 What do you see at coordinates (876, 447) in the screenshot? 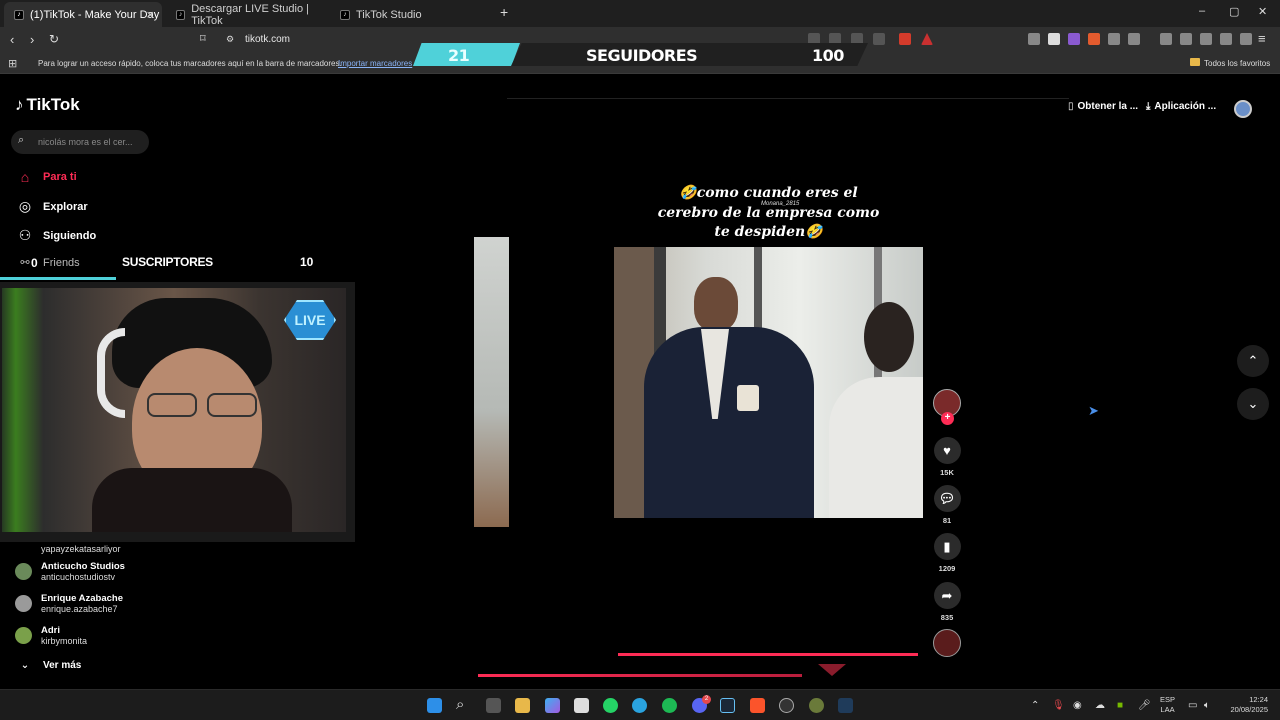
I see `video-second-actor-shirt` at bounding box center [876, 447].